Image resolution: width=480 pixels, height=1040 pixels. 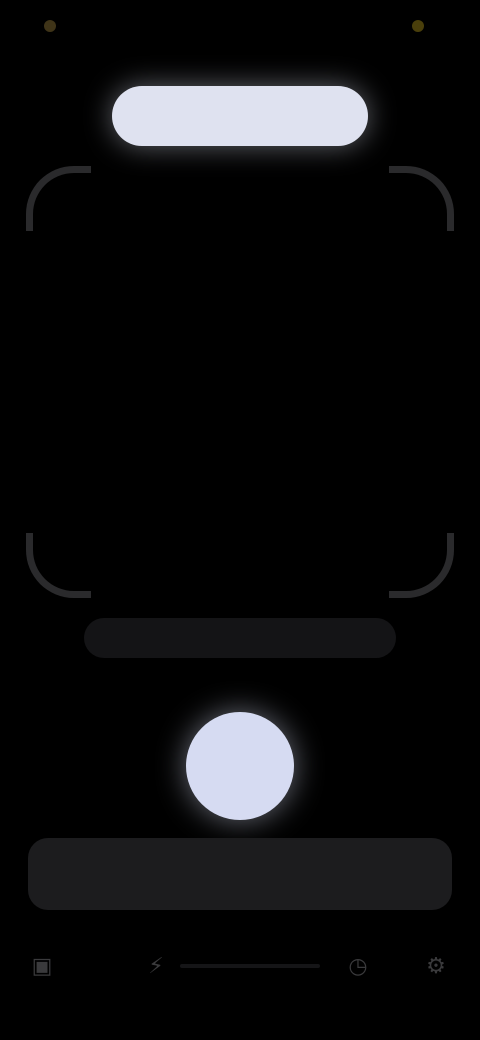 I want to click on settings-icon: ⚙, so click(x=436, y=966).